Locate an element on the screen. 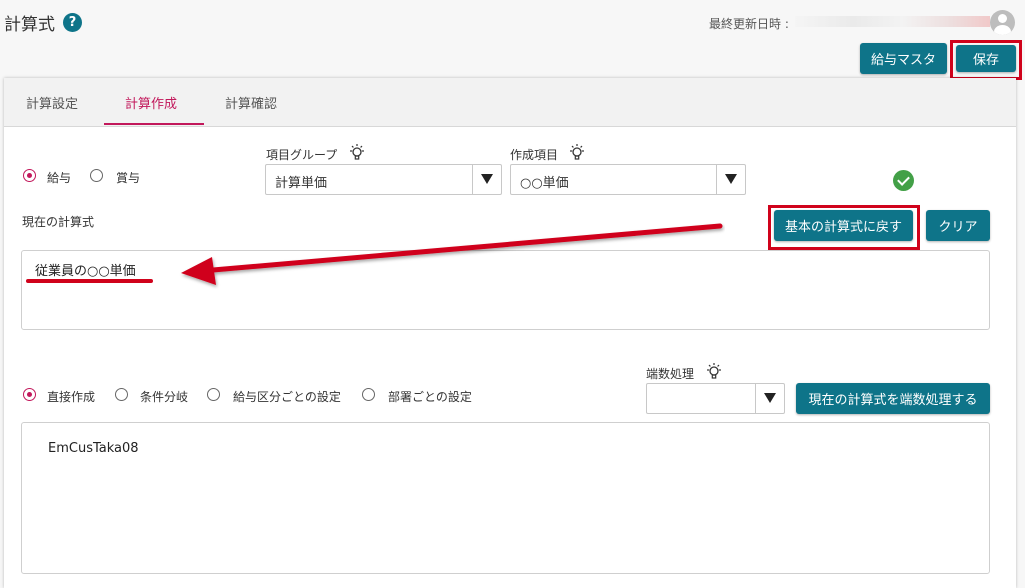 This screenshot has width=1025, height=588. user-avatar-icon is located at coordinates (1002, 22).